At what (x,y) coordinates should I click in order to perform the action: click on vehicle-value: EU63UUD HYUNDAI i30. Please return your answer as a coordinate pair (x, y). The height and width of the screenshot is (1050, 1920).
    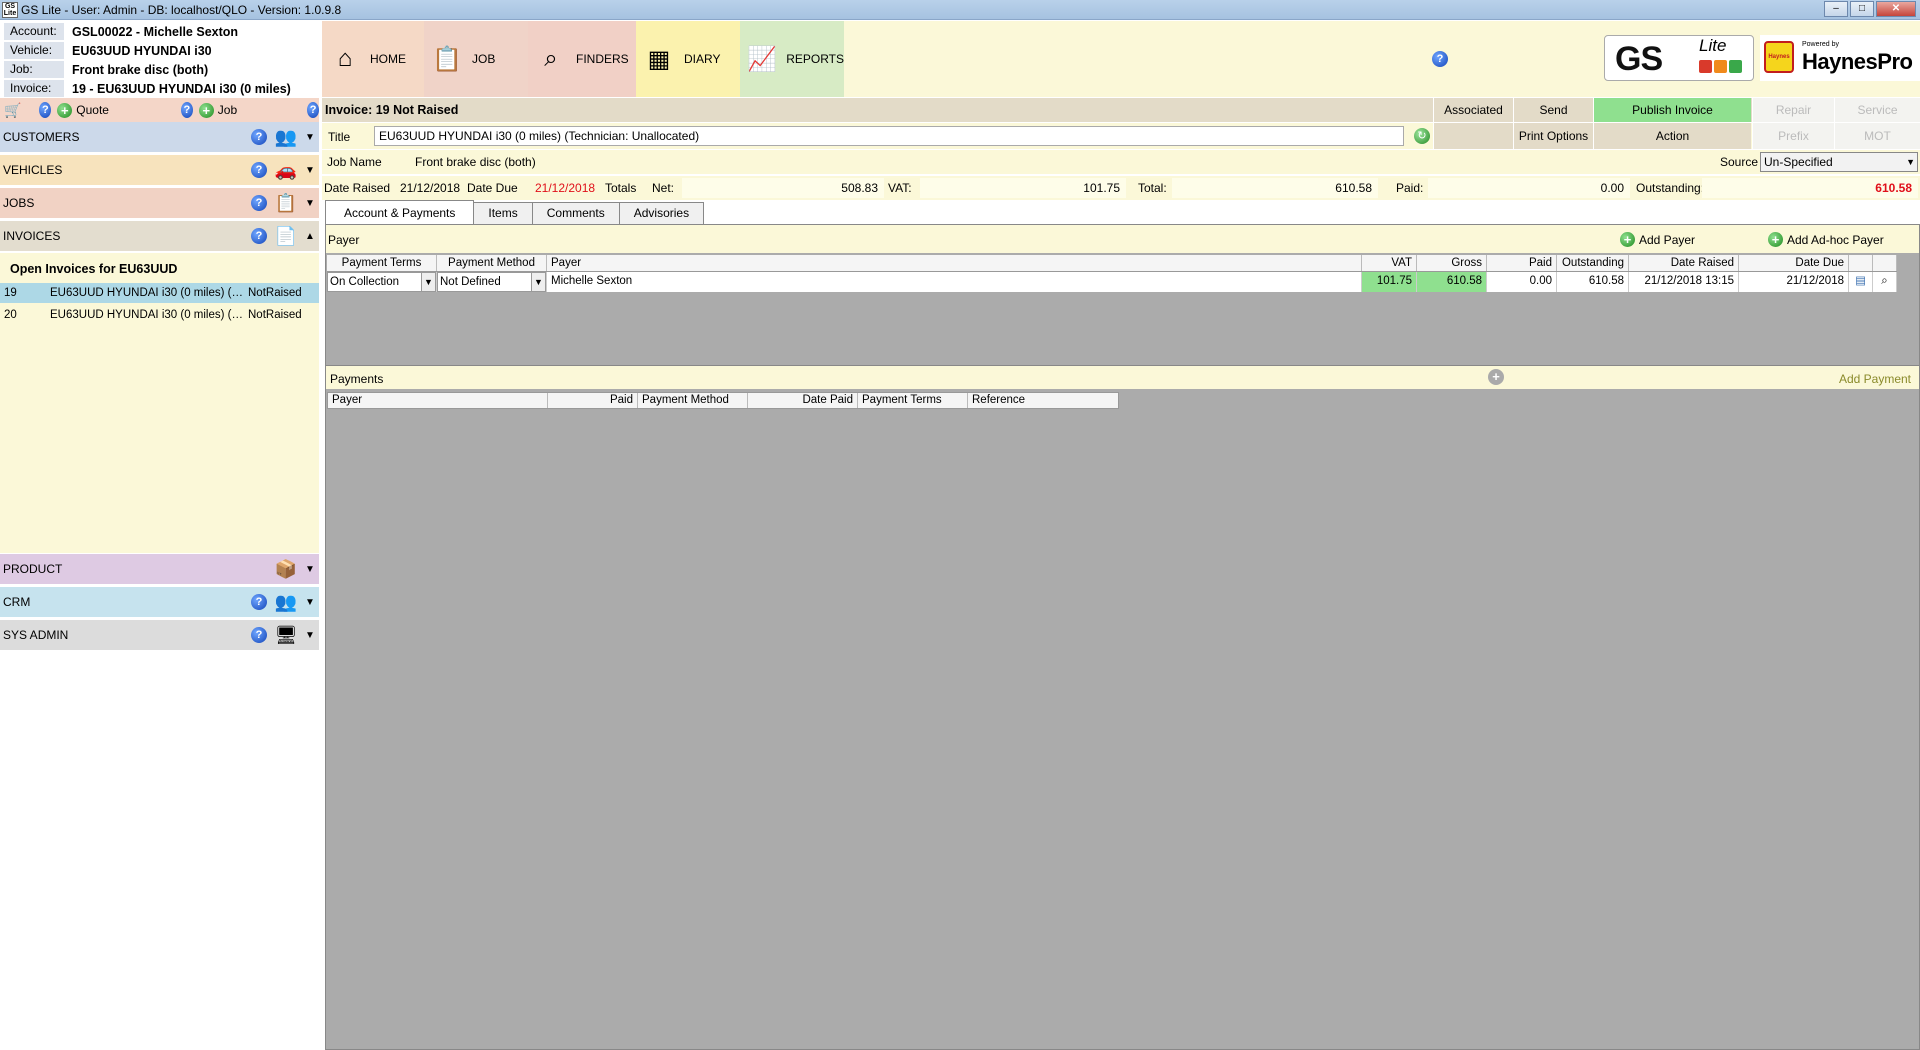
    Looking at the image, I should click on (138, 51).